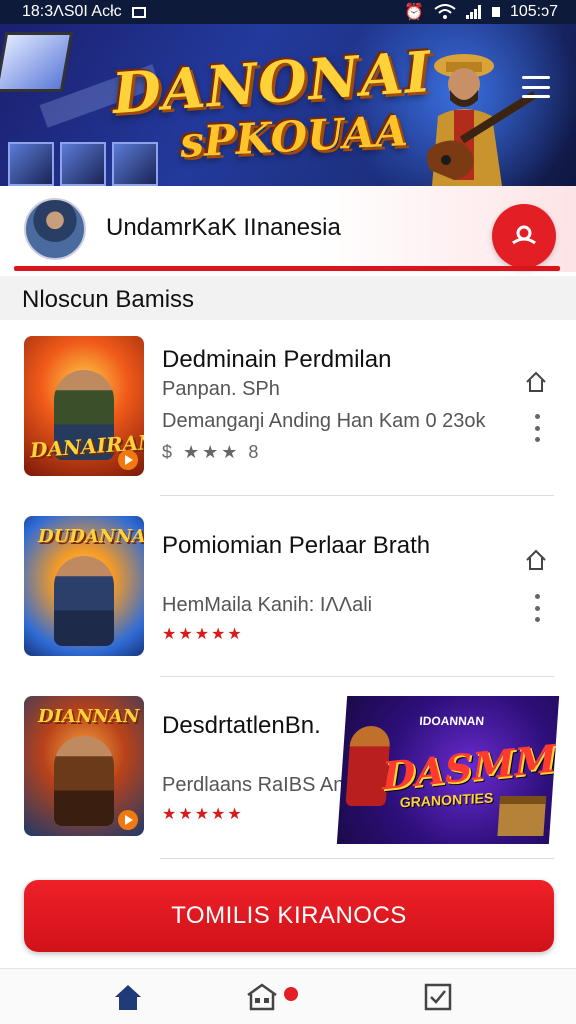 Image resolution: width=576 pixels, height=1024 pixels. I want to click on thumbnail-title: DIANNAN, so click(89, 716).